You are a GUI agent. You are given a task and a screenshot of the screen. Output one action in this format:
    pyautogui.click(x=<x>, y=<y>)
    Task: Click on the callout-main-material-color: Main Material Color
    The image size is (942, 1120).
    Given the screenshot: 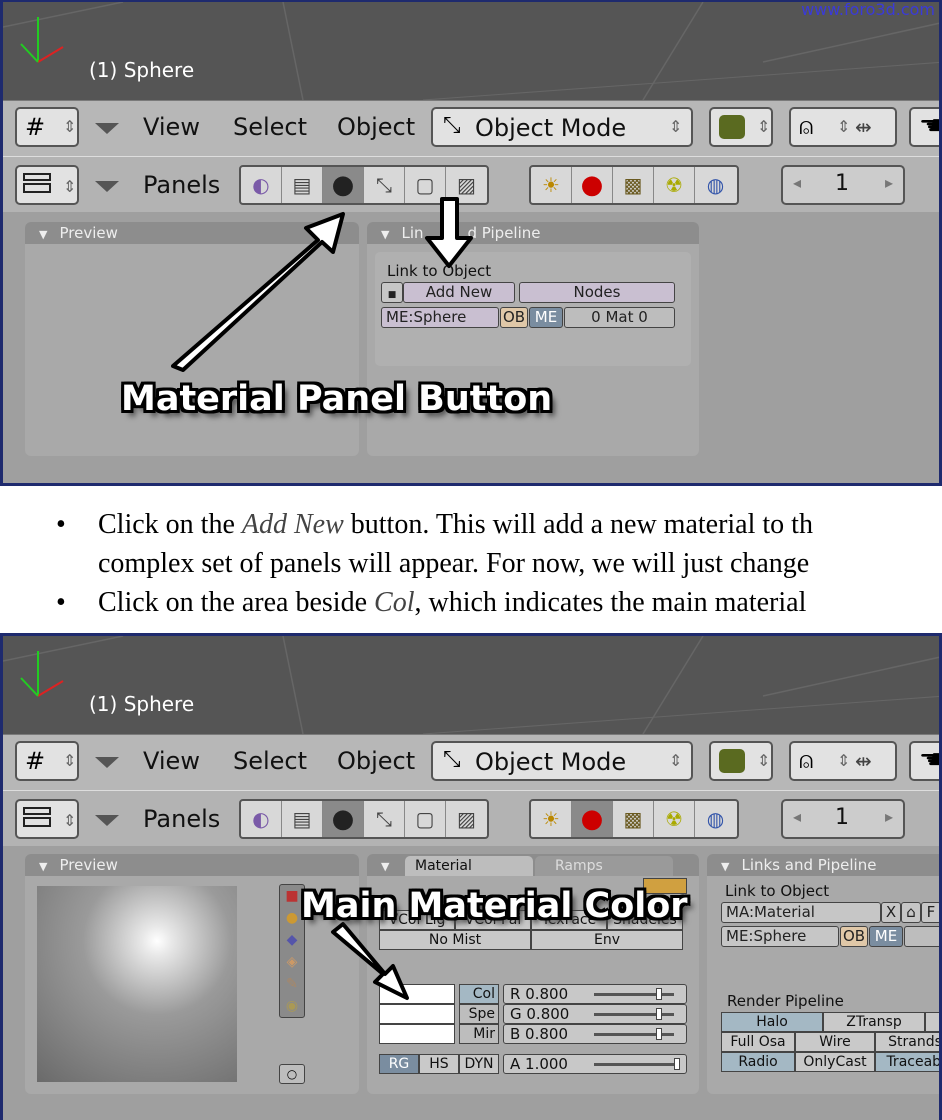 What is the action you would take?
    pyautogui.click(x=494, y=906)
    